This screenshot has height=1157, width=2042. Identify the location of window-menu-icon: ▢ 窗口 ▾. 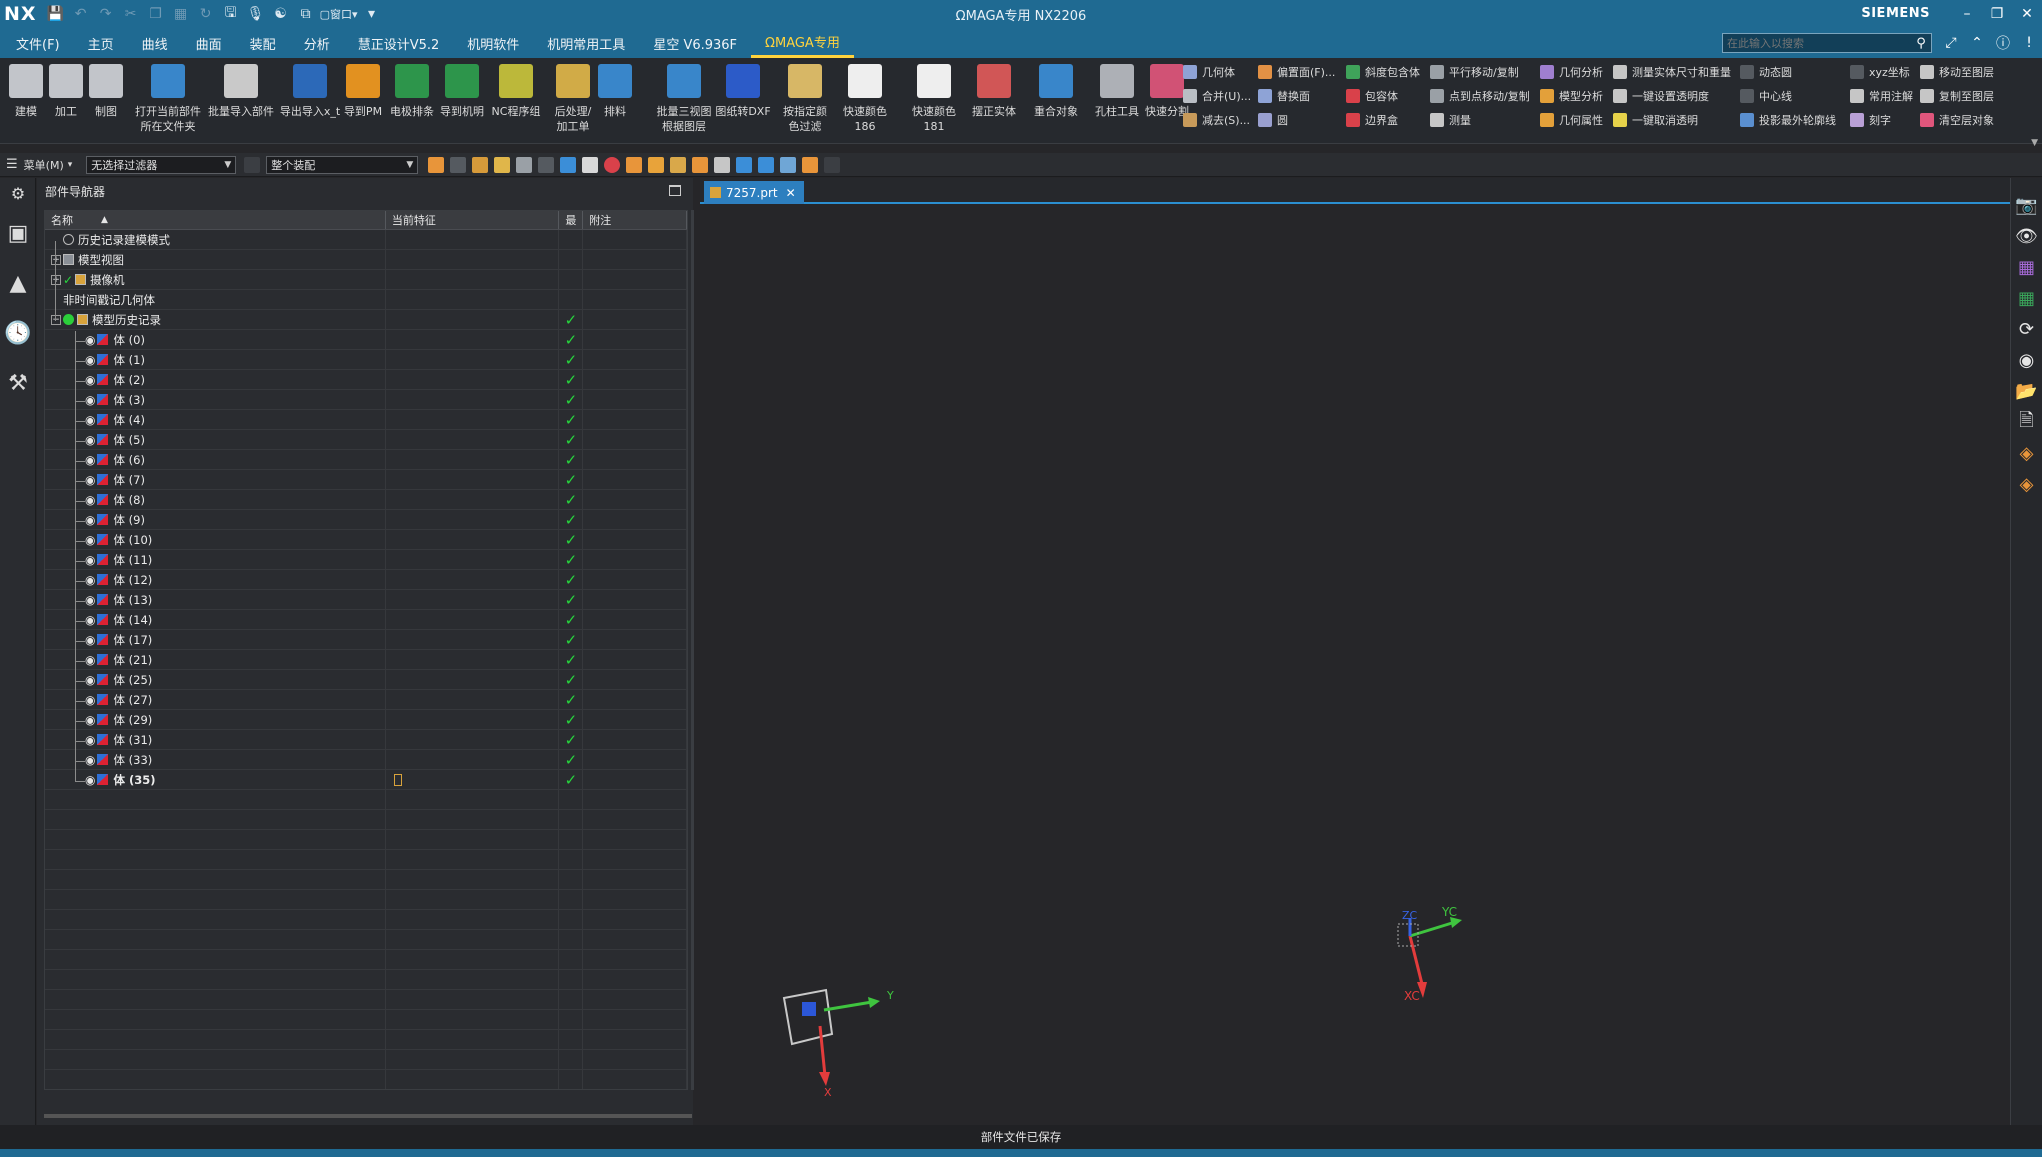
(339, 14).